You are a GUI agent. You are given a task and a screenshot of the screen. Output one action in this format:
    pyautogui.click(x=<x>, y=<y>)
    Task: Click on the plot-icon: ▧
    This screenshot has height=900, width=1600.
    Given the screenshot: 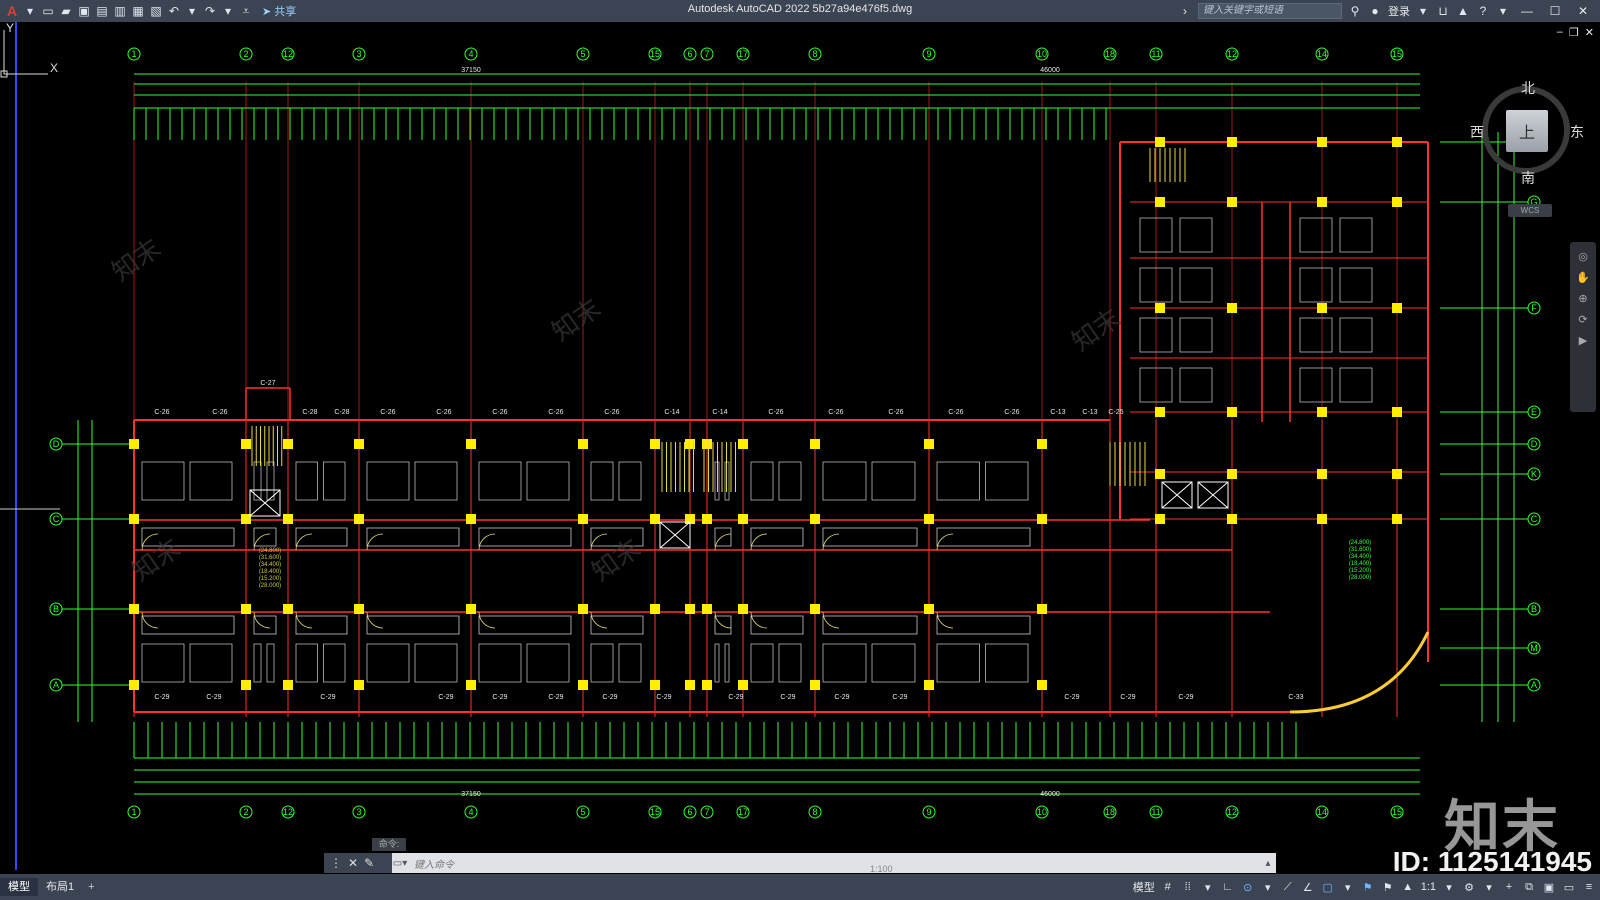 What is the action you would take?
    pyautogui.click(x=156, y=11)
    